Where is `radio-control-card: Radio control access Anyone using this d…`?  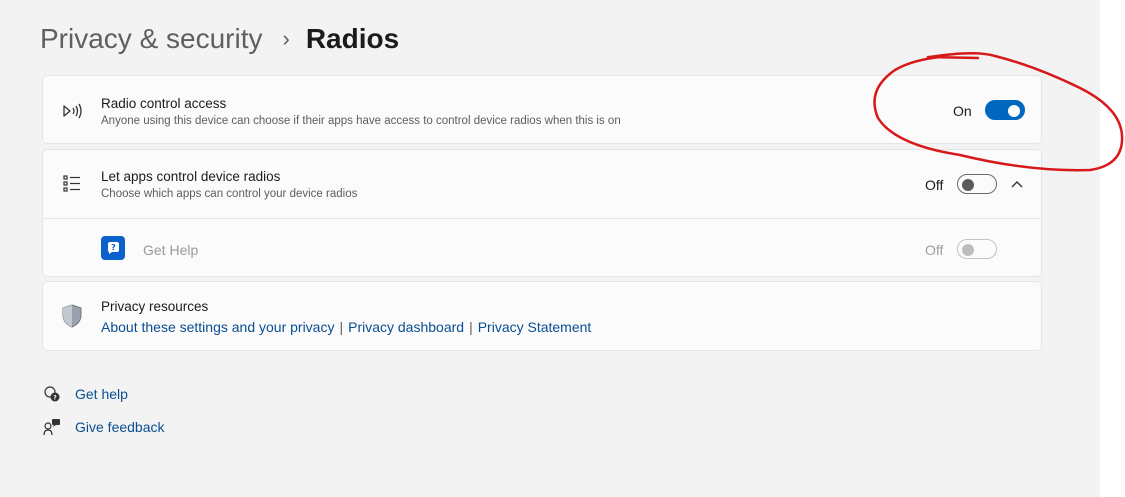 radio-control-card: Radio control access Anyone using this d… is located at coordinates (542, 109).